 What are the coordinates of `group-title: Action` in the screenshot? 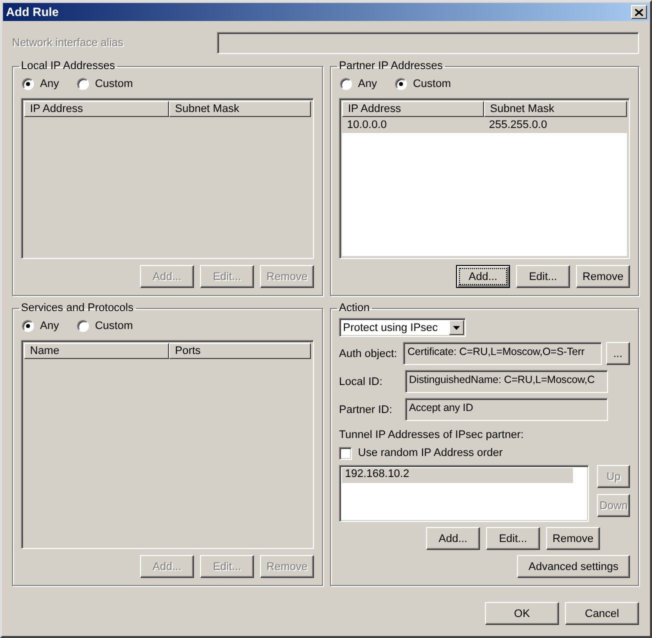 It's located at (354, 308).